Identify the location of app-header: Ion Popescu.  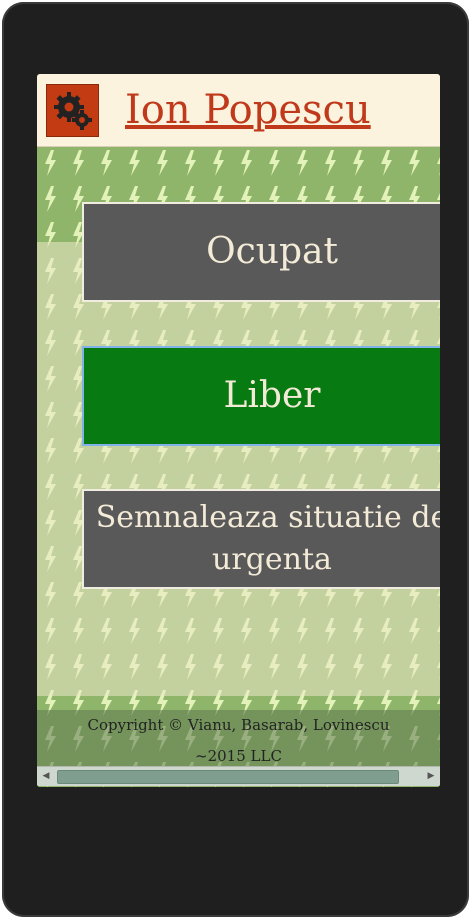
(238, 110).